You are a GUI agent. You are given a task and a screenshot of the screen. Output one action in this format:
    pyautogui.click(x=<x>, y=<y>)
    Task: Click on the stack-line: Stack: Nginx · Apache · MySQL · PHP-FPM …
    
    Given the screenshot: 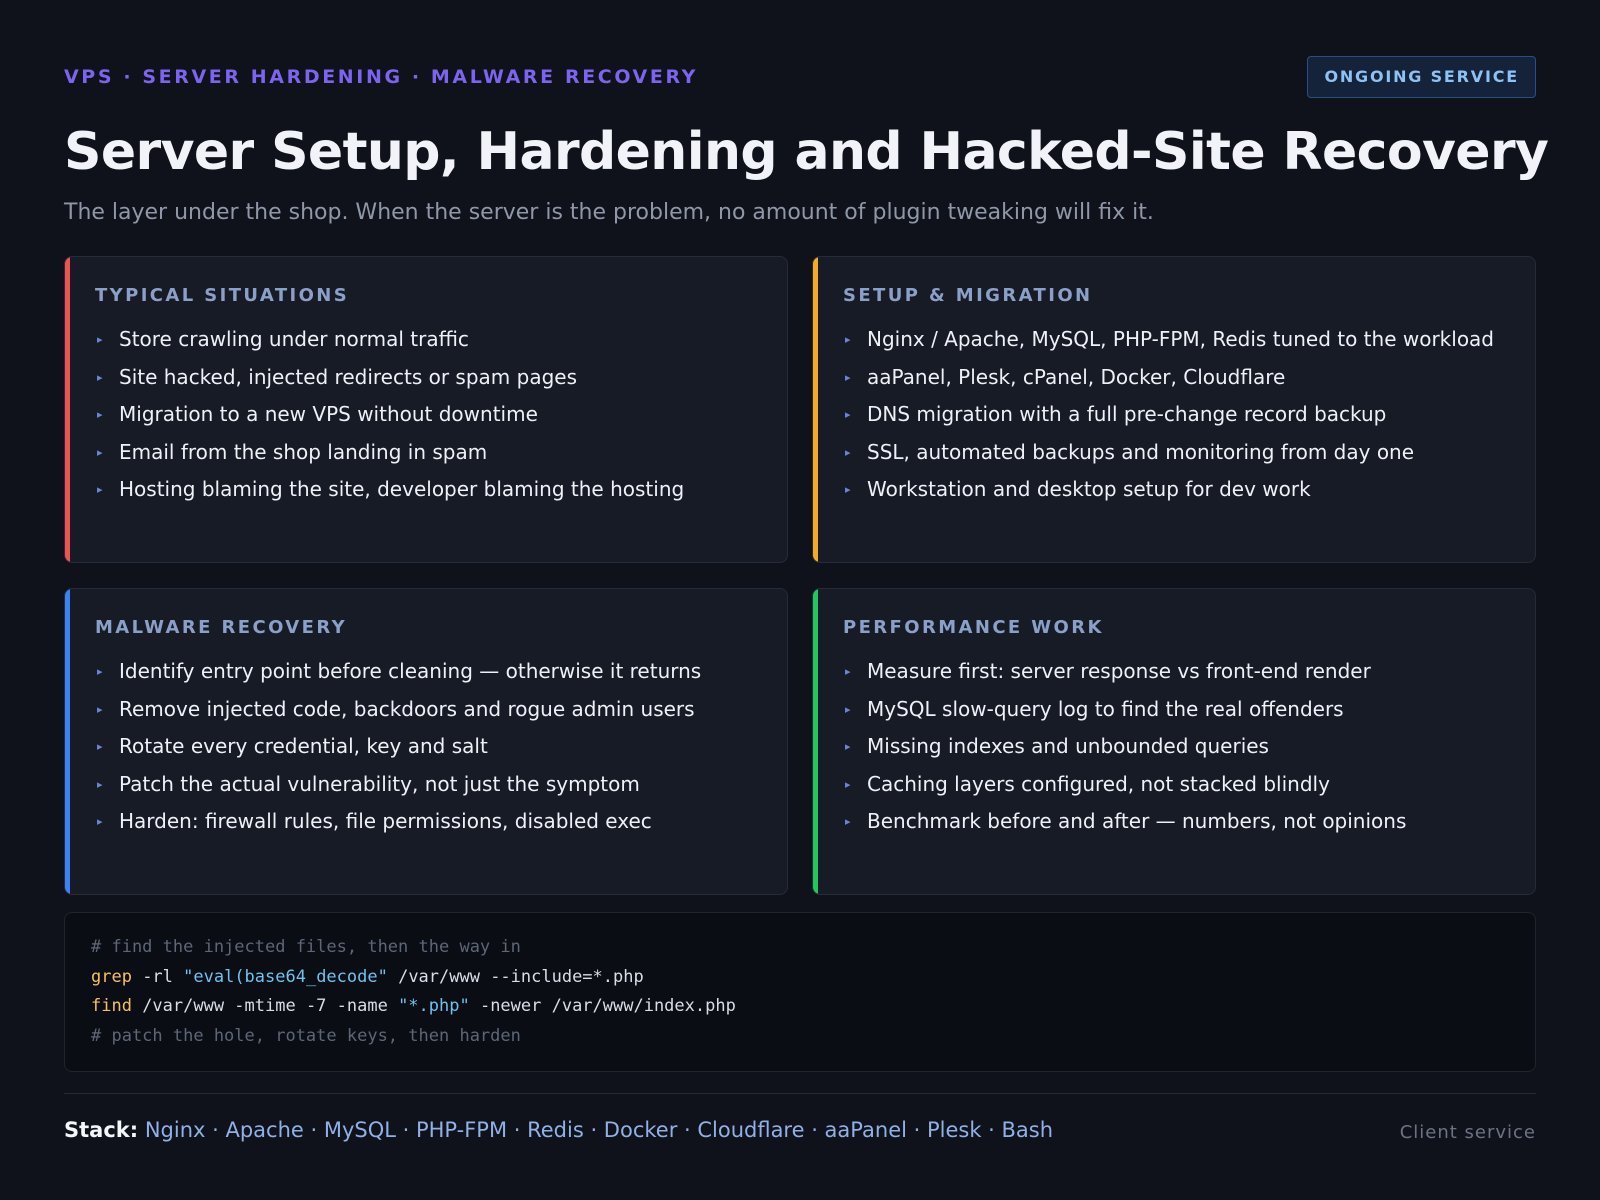 What is the action you would take?
    pyautogui.click(x=558, y=1130)
    